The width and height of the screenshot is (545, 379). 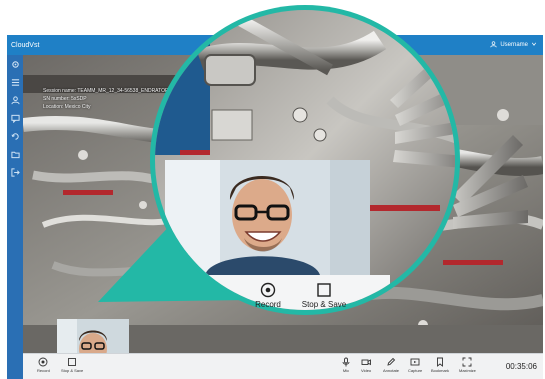 What do you see at coordinates (346, 370) in the screenshot?
I see `mic-label: Mic` at bounding box center [346, 370].